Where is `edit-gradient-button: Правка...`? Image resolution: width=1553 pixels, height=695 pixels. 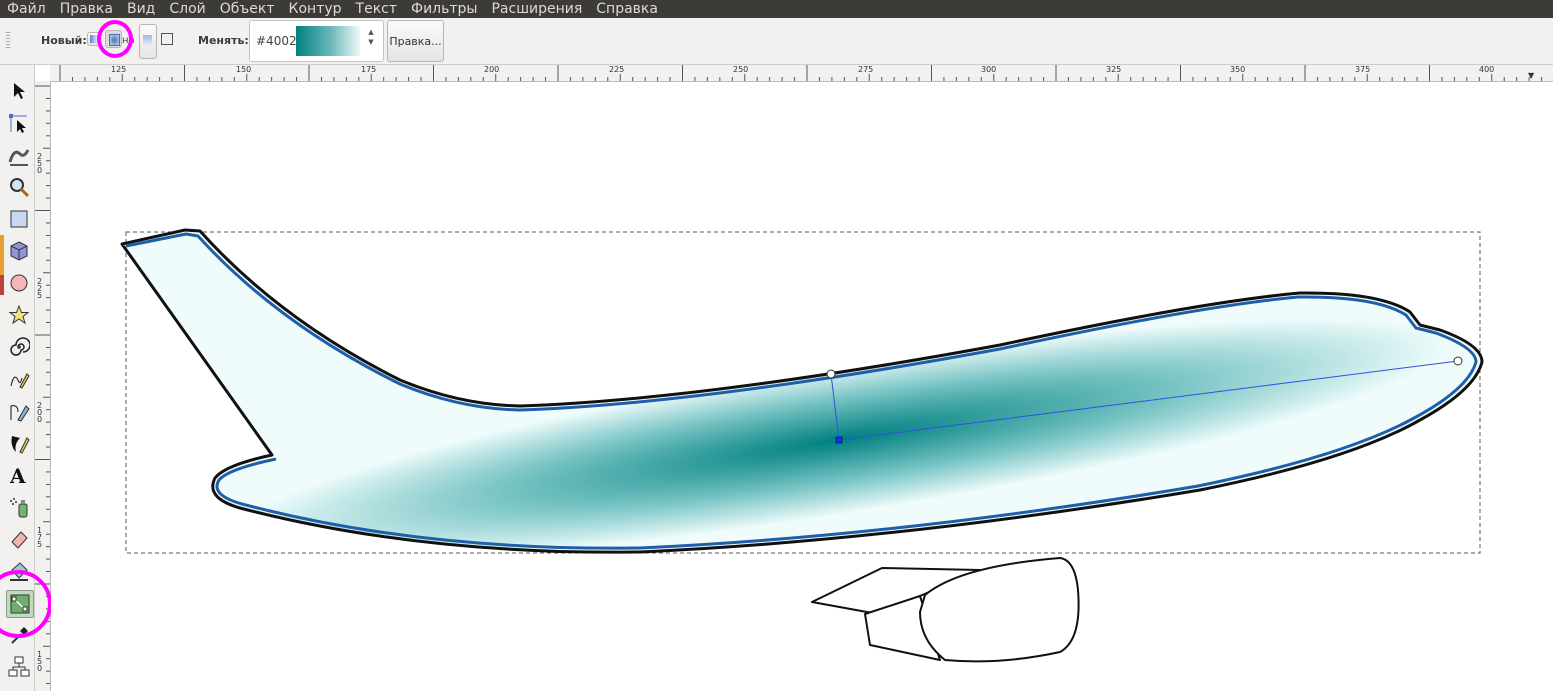
edit-gradient-button: Правка... is located at coordinates (415, 41).